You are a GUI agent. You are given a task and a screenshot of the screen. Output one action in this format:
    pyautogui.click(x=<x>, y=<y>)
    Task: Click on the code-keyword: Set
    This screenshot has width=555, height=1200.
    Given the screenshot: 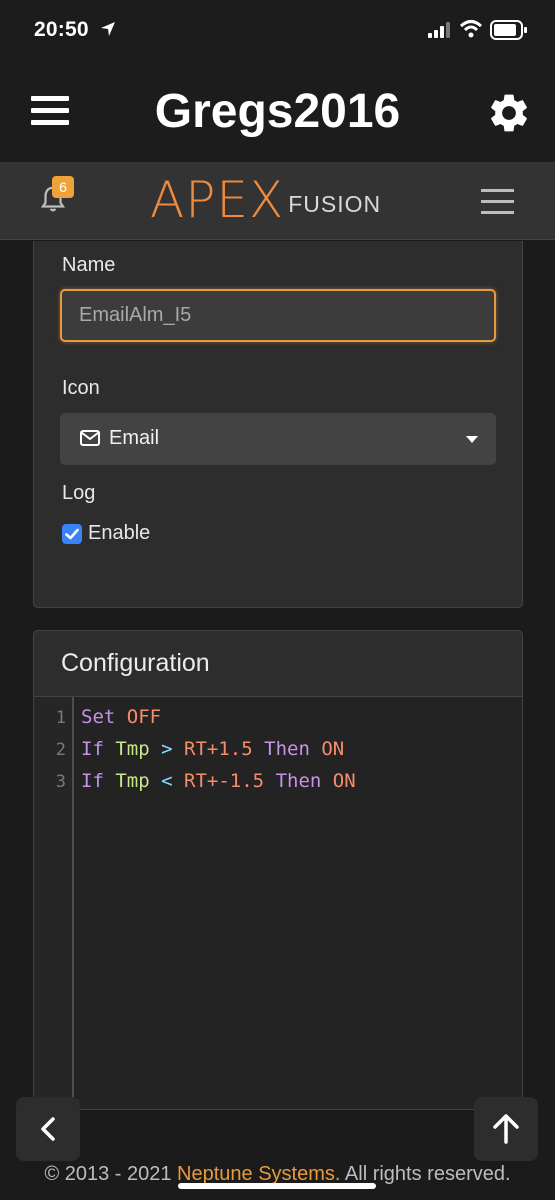 What is the action you would take?
    pyautogui.click(x=98, y=717)
    